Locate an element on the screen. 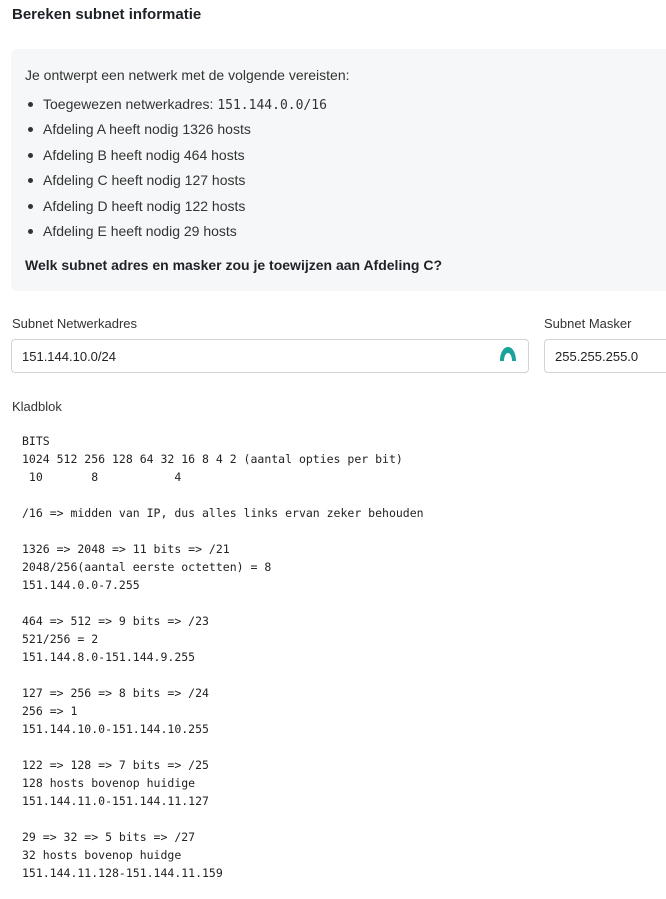 This screenshot has height=899, width=666. scratchpad-label: Kladblok is located at coordinates (37, 406).